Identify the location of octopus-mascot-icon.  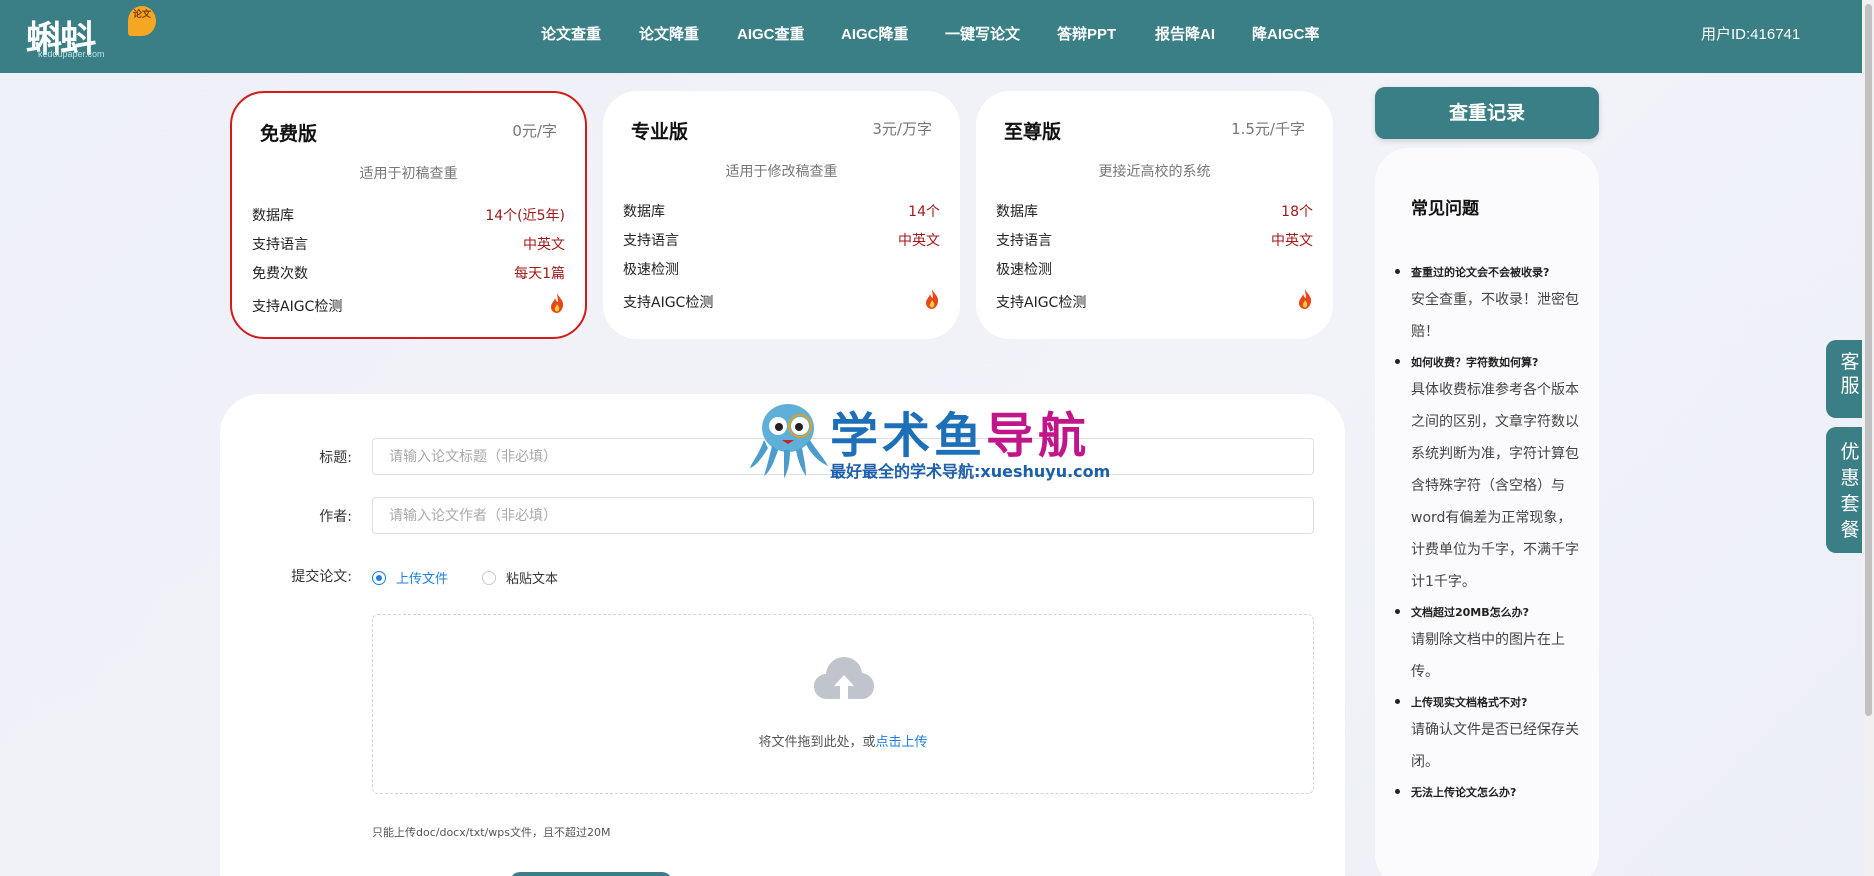
(789, 441).